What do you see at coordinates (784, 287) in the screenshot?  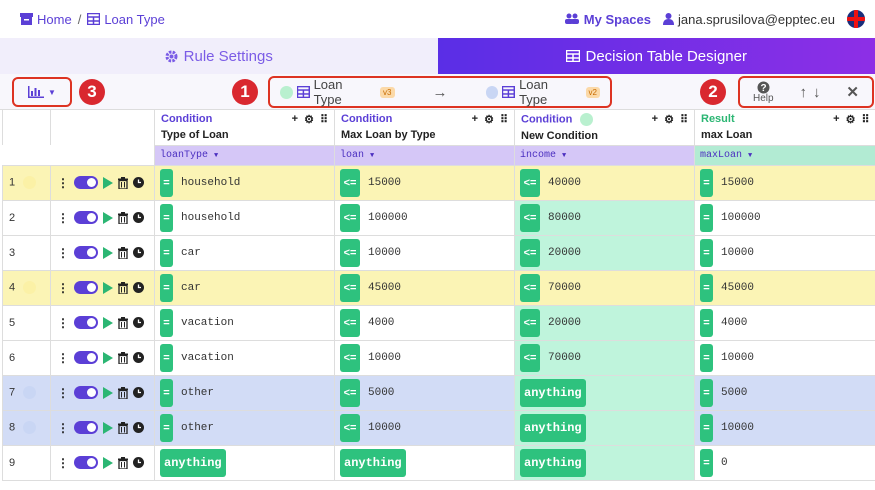 I see `table-cell: = 45000` at bounding box center [784, 287].